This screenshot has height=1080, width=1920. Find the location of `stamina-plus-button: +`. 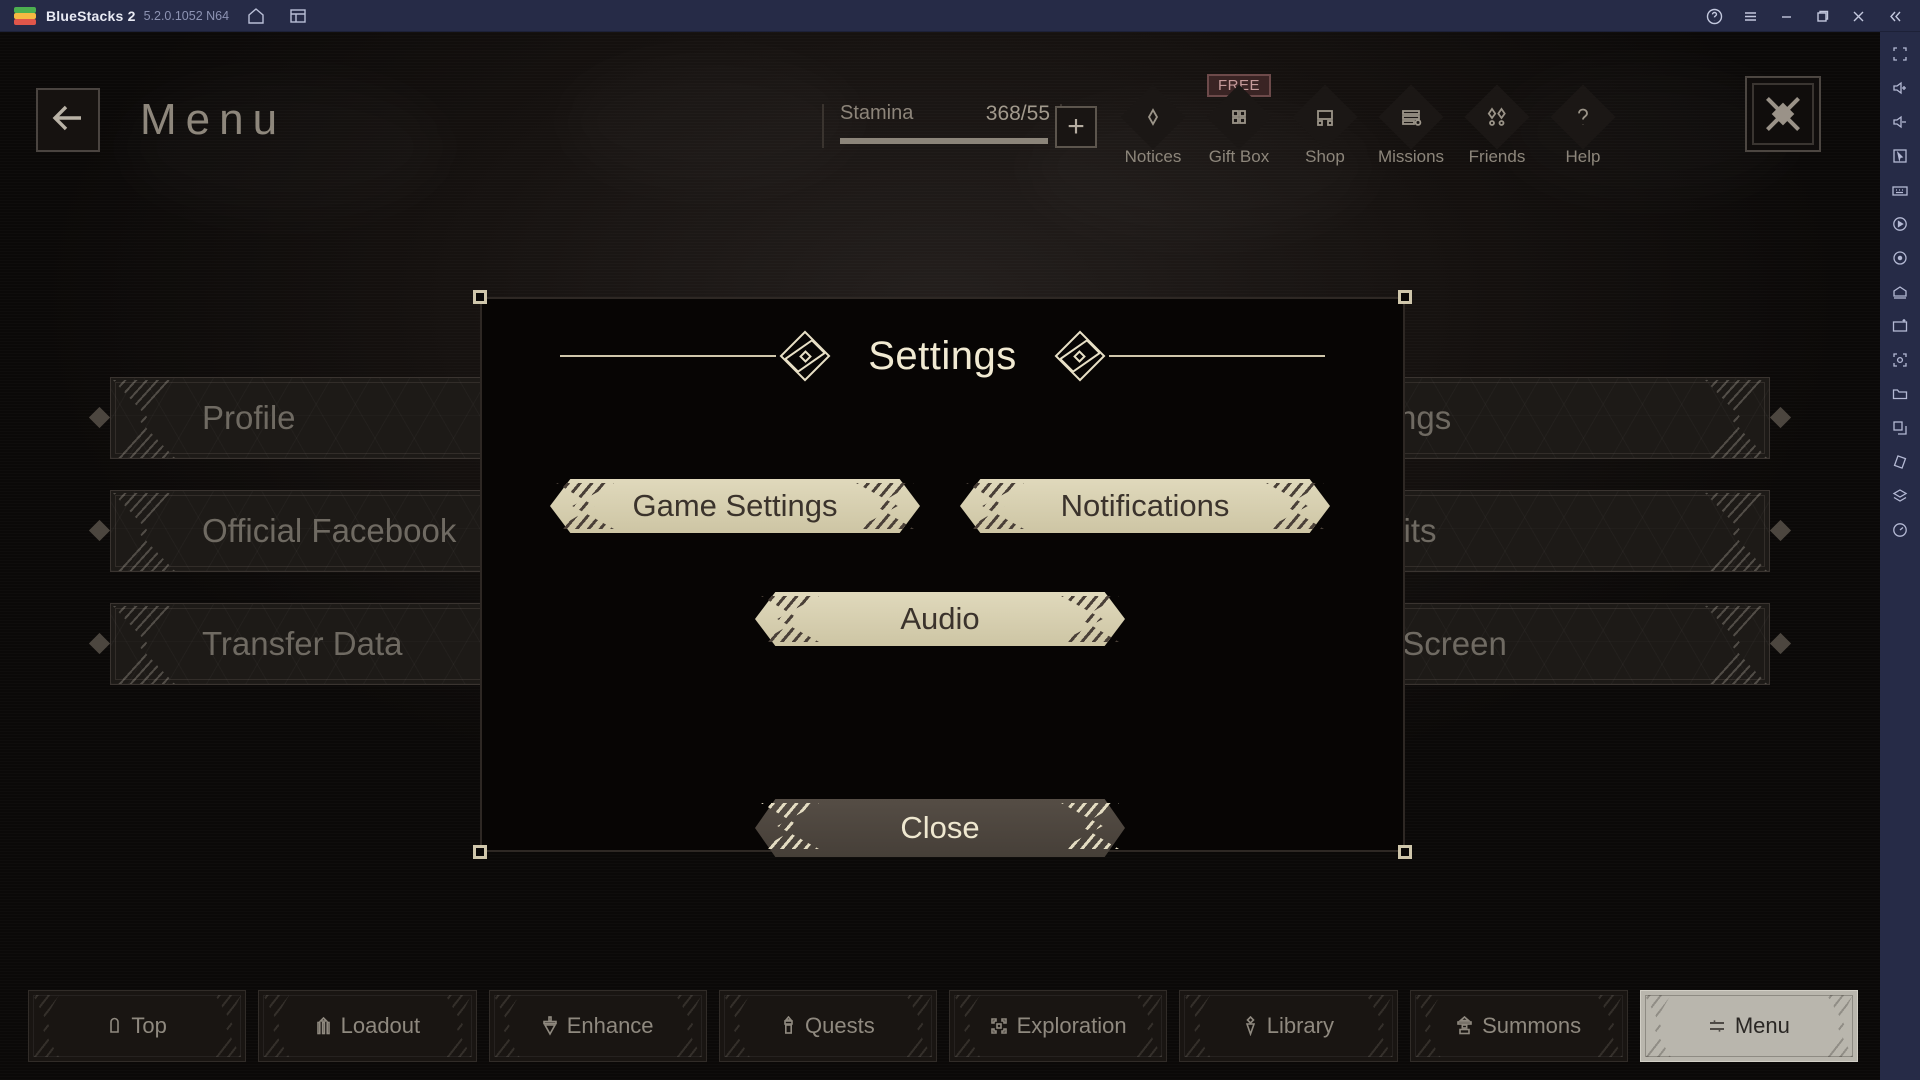

stamina-plus-button: + is located at coordinates (1076, 127).